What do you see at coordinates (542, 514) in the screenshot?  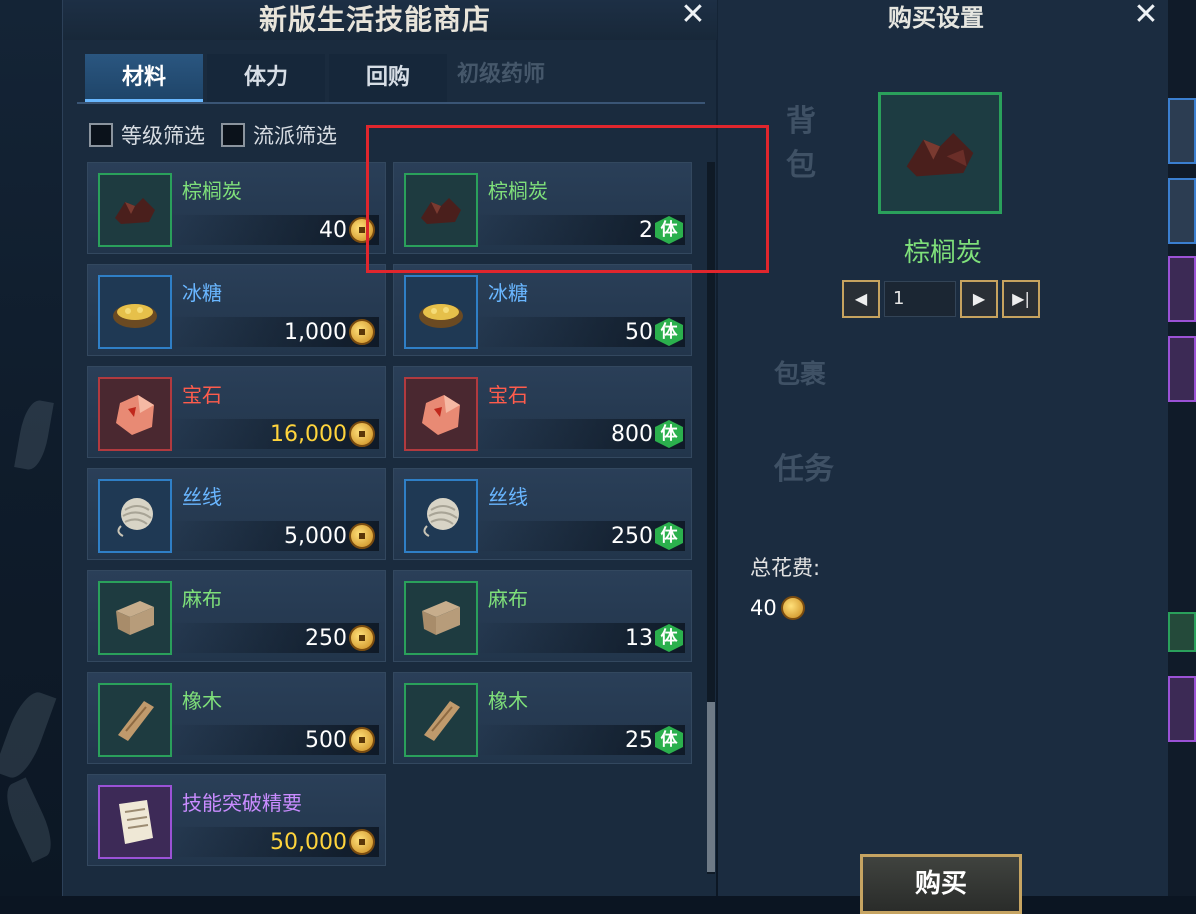 I see `shop-item: 丝线 250 体` at bounding box center [542, 514].